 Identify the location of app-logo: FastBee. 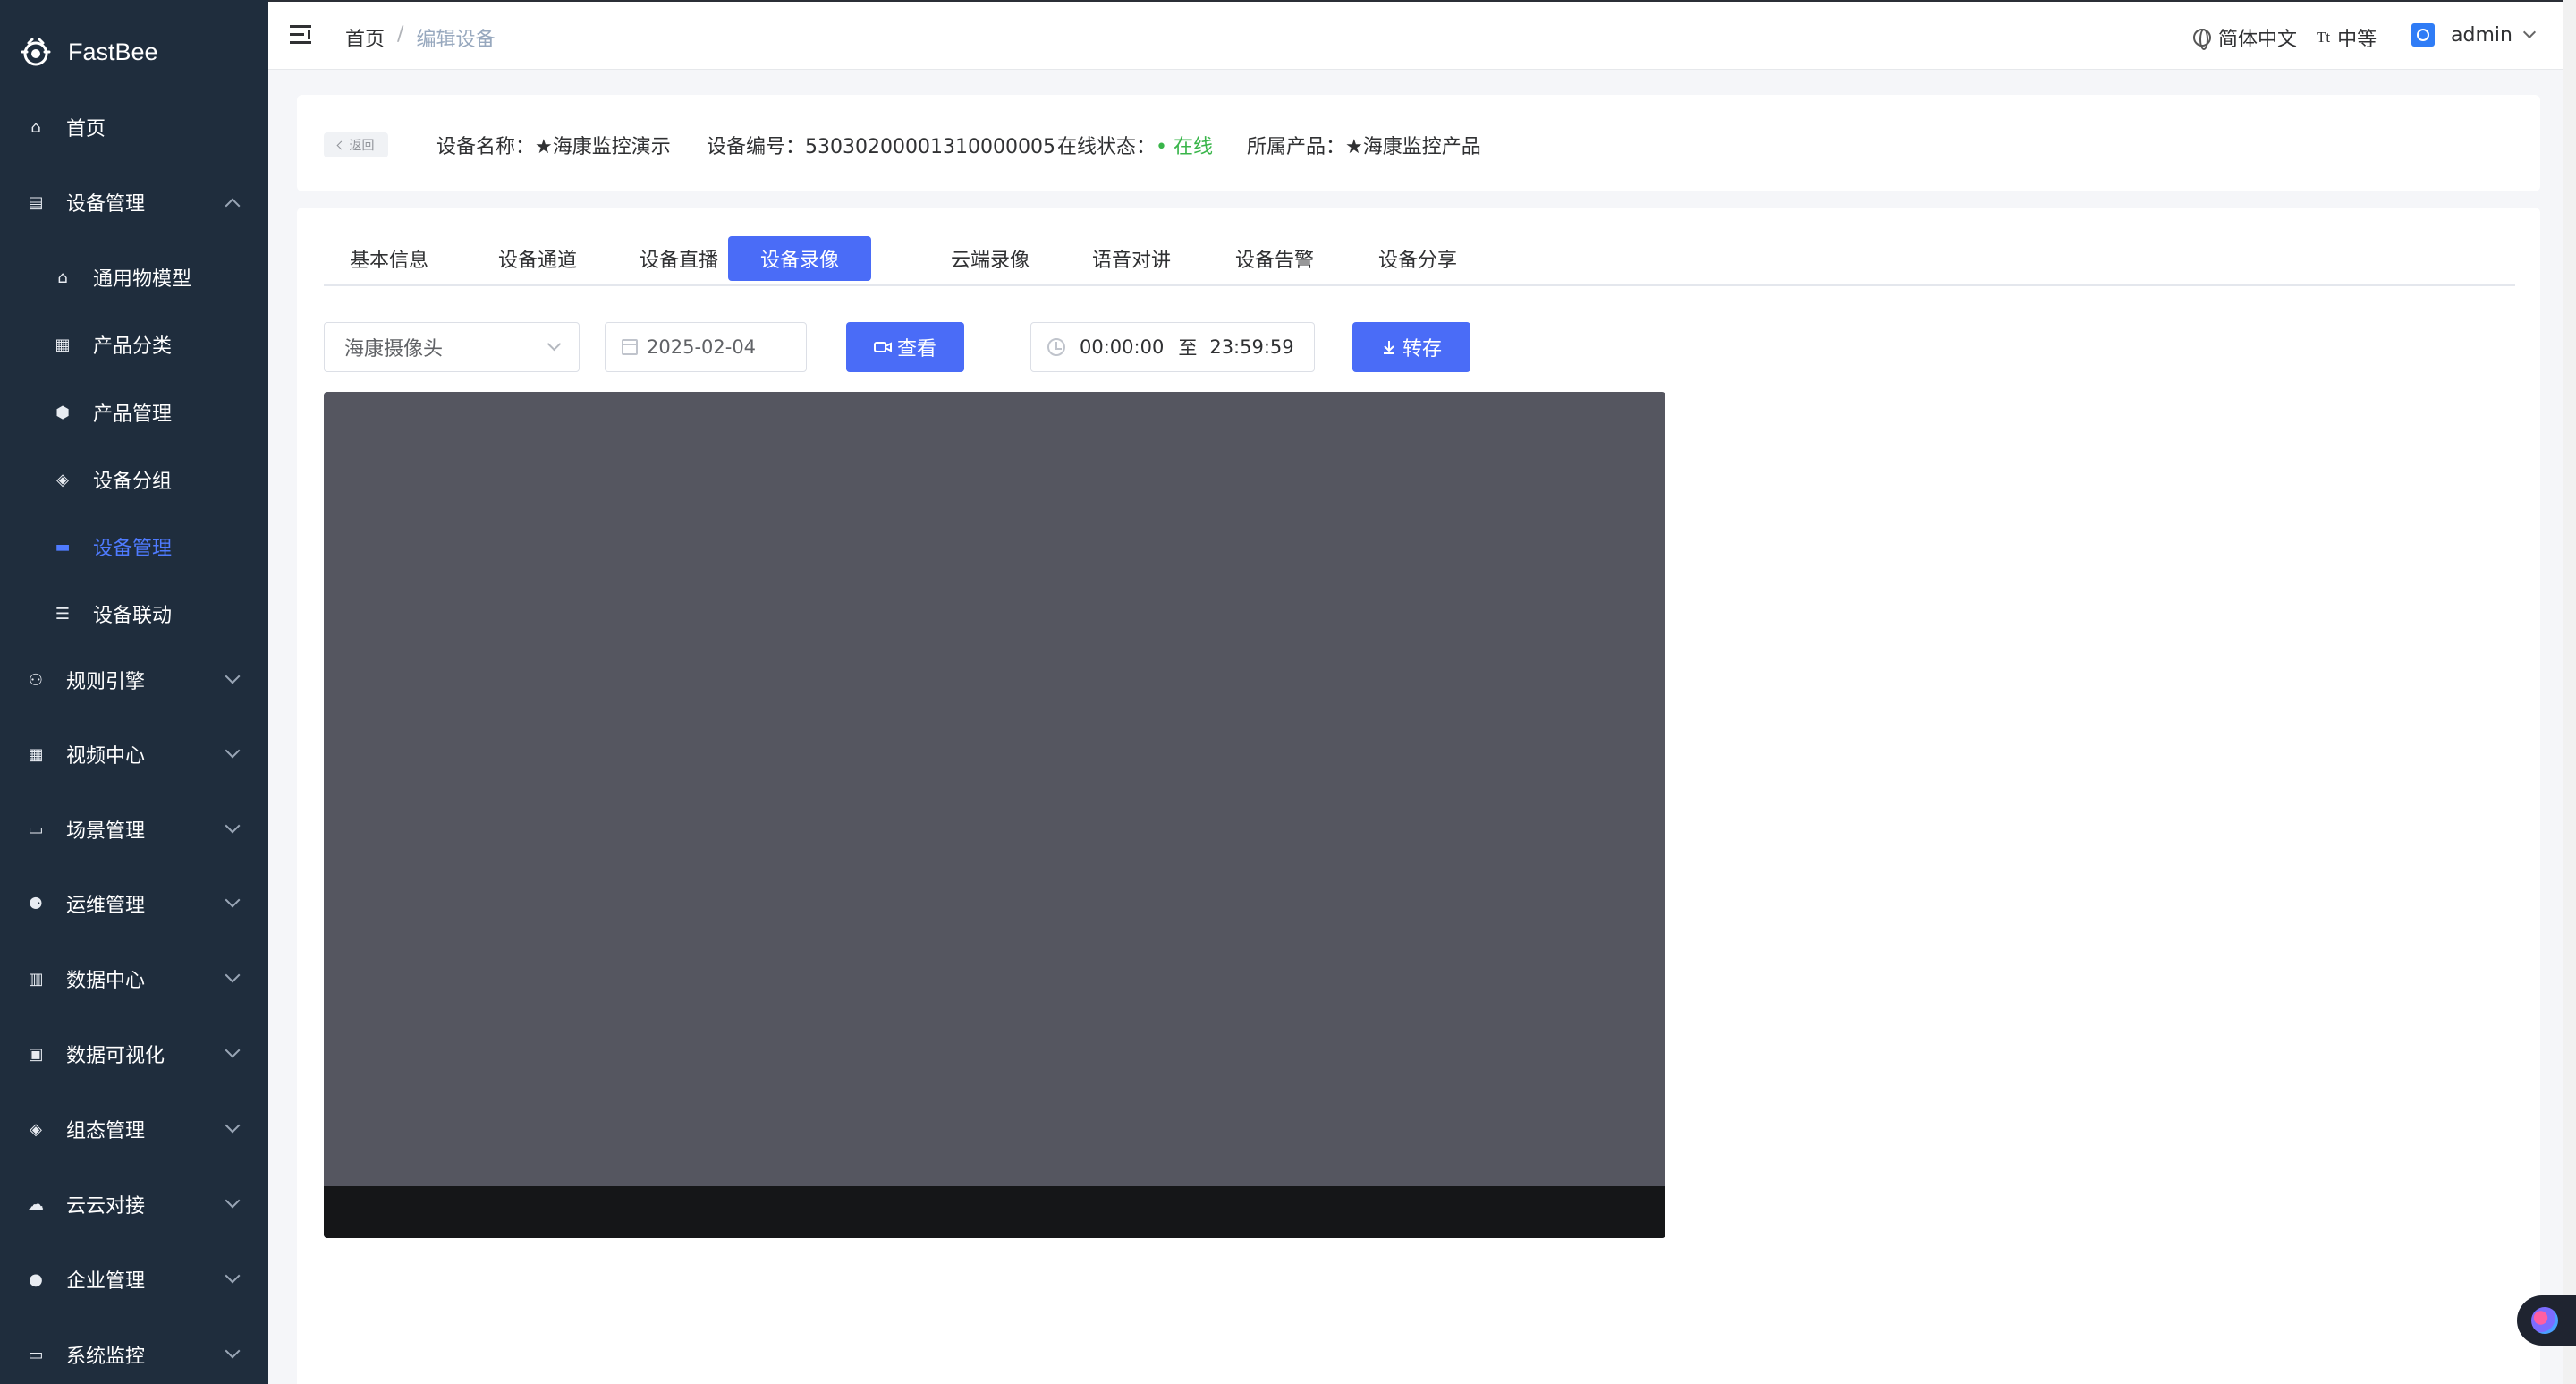
(89, 52).